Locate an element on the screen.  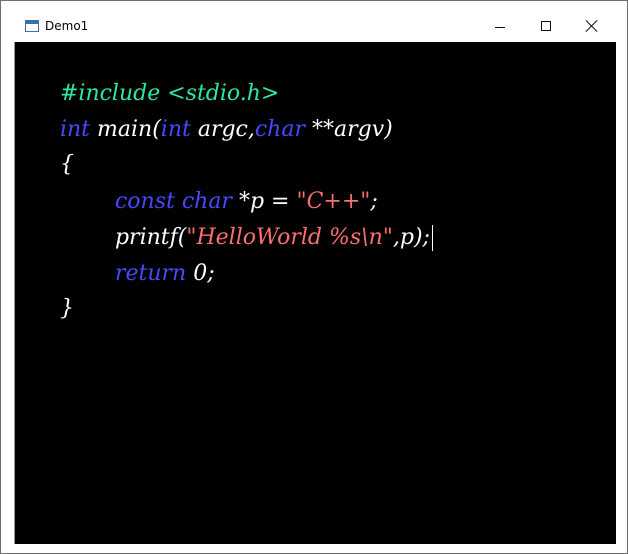
brace-token: } is located at coordinates (66, 308).